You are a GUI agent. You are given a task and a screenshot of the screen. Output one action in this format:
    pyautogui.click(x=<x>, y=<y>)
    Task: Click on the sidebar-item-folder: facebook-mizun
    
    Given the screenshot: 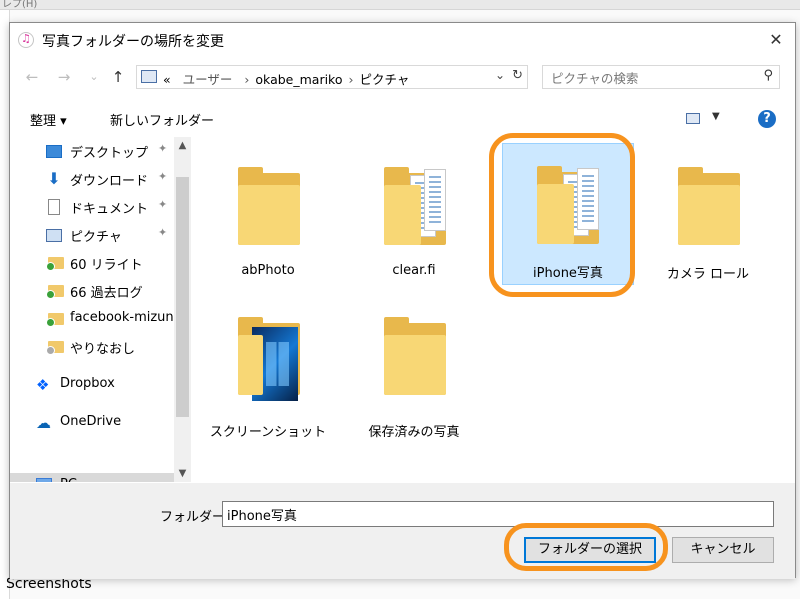 What is the action you would take?
    pyautogui.click(x=92, y=319)
    